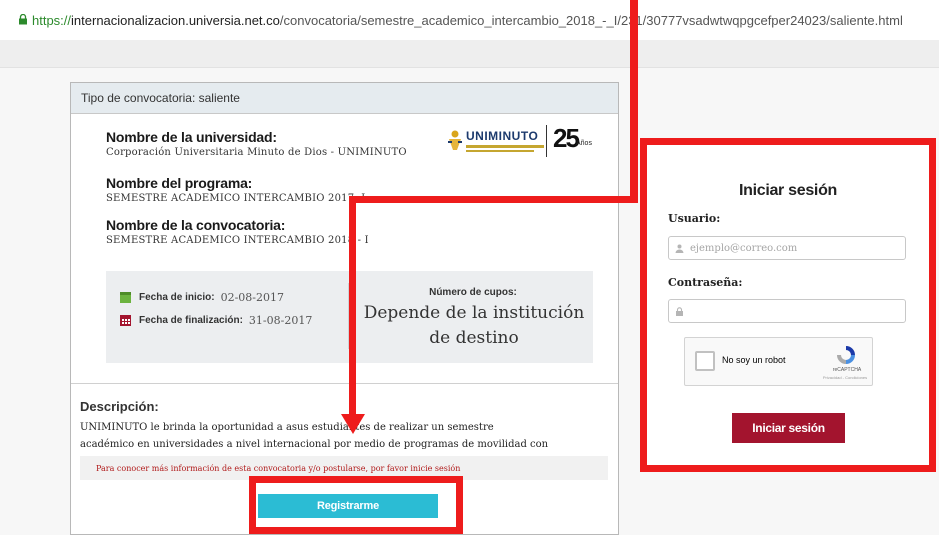 This screenshot has height=535, width=939. What do you see at coordinates (191, 137) in the screenshot?
I see `university-label: Nombre de la universidad:` at bounding box center [191, 137].